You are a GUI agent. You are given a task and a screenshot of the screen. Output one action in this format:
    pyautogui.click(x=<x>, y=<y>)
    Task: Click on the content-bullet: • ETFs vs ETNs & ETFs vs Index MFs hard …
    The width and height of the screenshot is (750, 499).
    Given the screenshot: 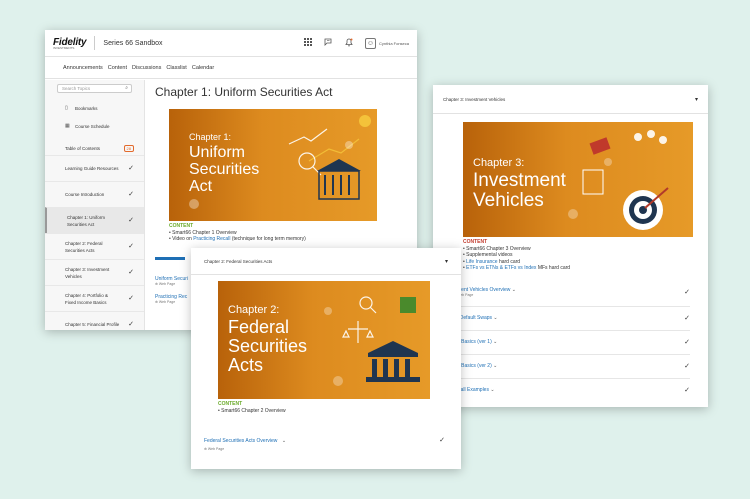 What is the action you would take?
    pyautogui.click(x=517, y=268)
    